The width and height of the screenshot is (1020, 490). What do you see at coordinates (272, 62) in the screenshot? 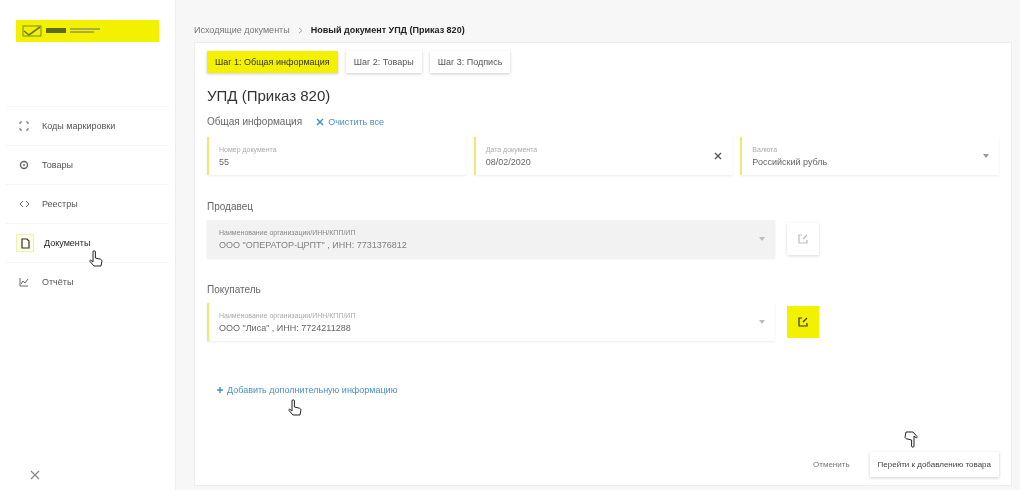
I see `step-tab: Шаг 1: Общая информация` at bounding box center [272, 62].